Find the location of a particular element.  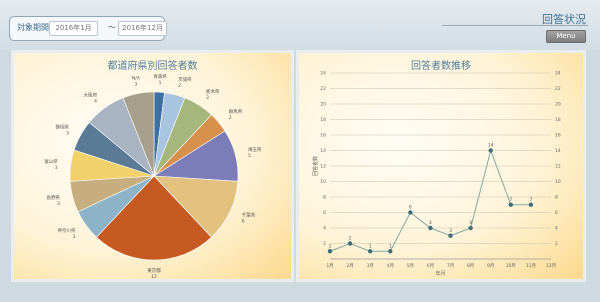

y-tick-label: 24 is located at coordinates (323, 74).